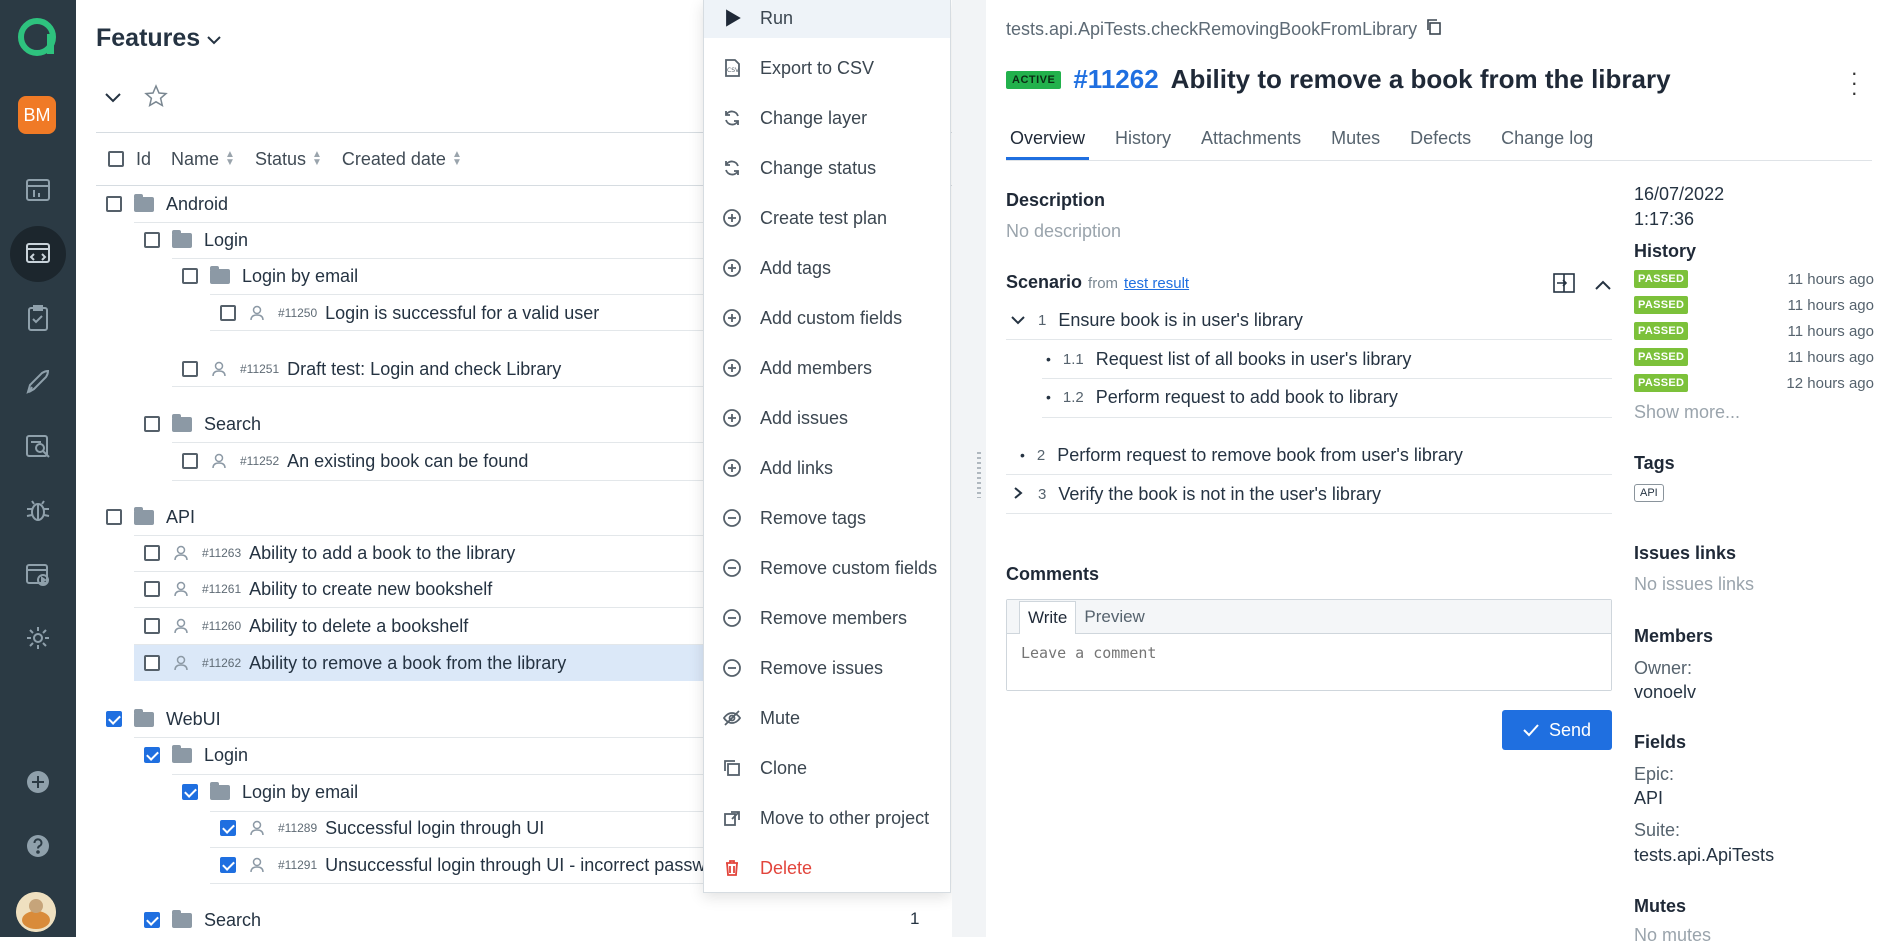 This screenshot has height=946, width=1892. Describe the element at coordinates (288, 159) in the screenshot. I see `column-status: Status ▲ ▼` at that location.